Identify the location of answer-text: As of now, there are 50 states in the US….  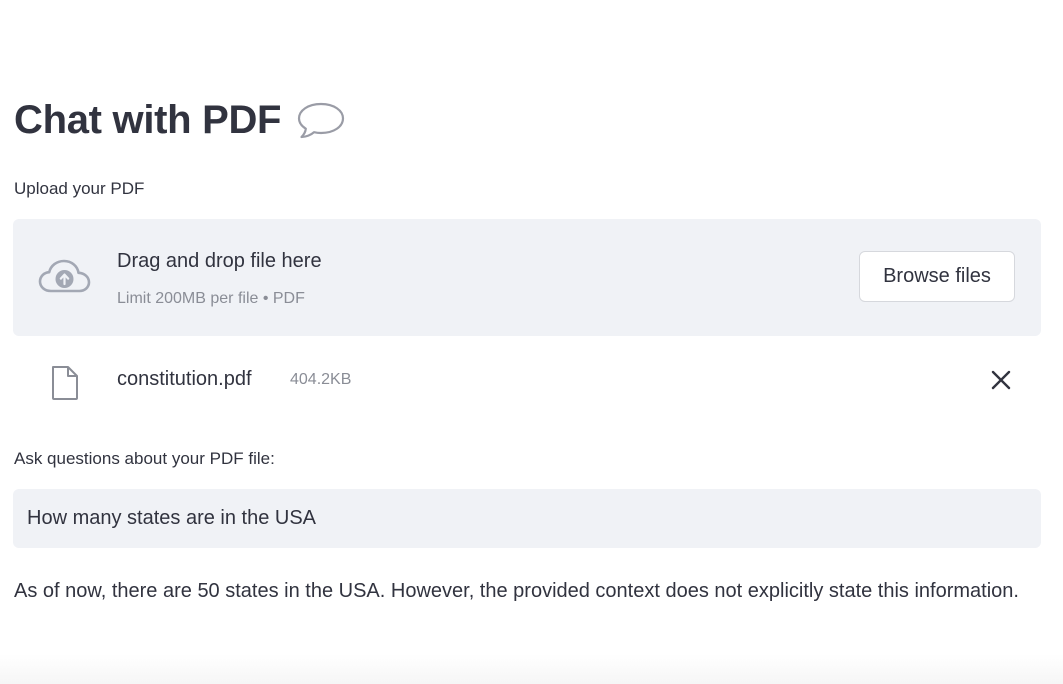
(516, 591).